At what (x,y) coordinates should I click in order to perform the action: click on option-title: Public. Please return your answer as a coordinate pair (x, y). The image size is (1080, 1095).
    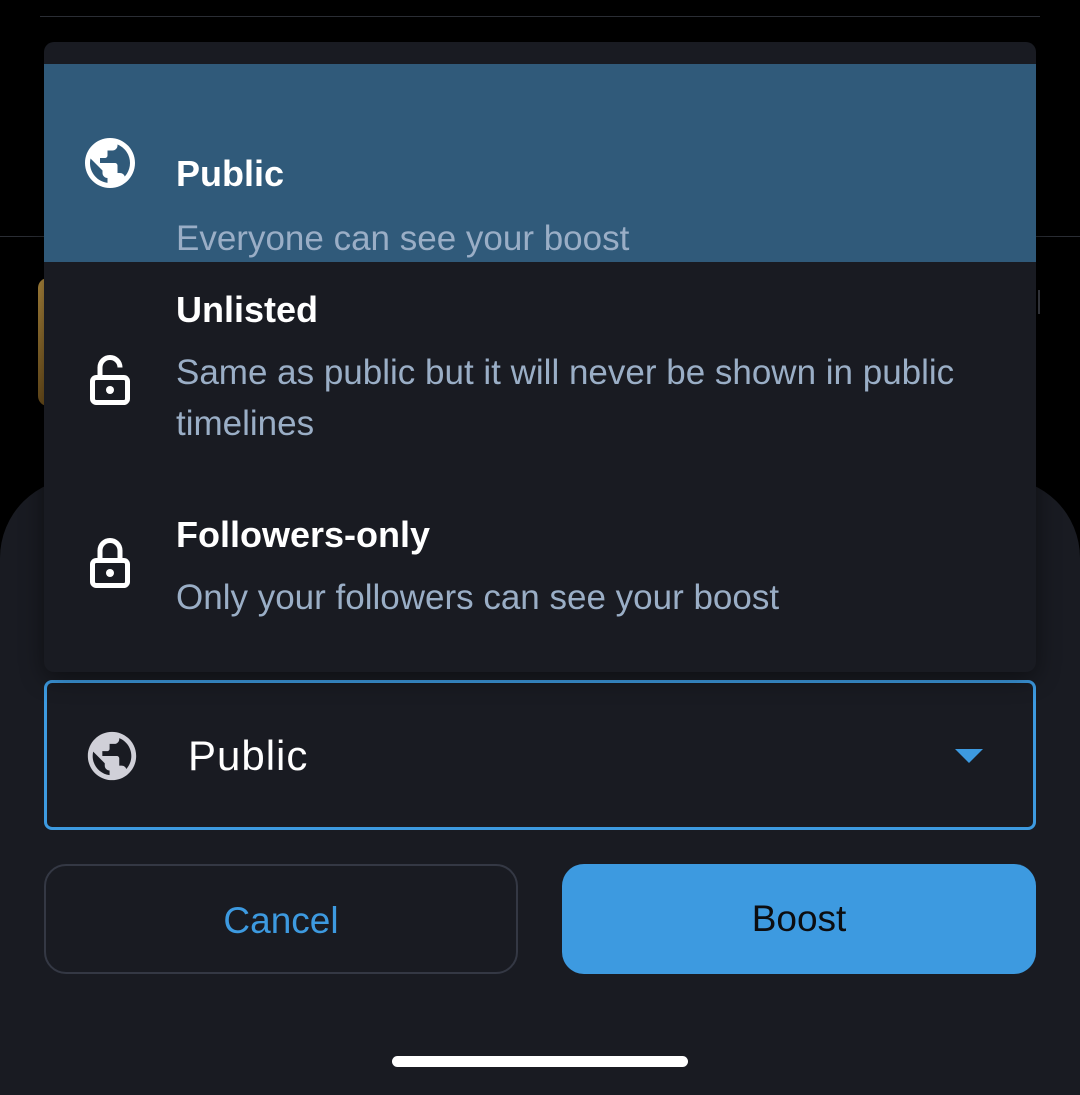
    Looking at the image, I should click on (230, 173).